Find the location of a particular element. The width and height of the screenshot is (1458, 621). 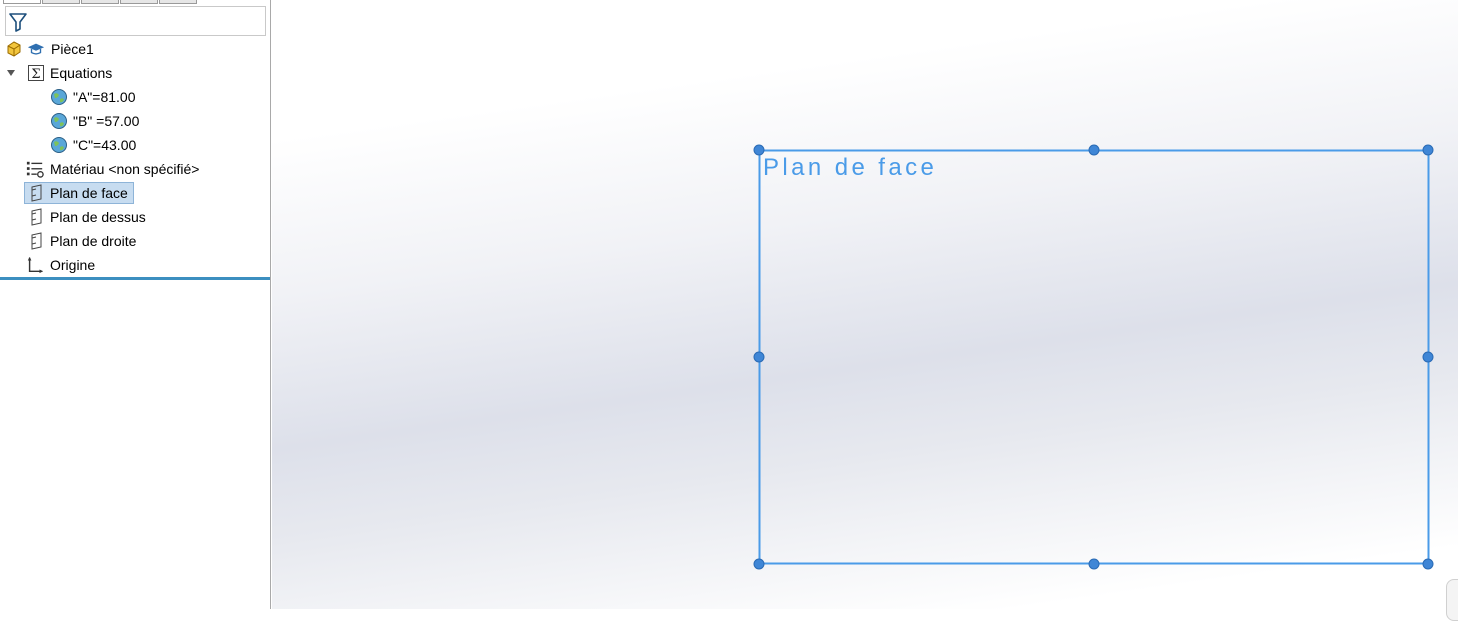

tree-item-part: Pièce1 is located at coordinates (135, 49).